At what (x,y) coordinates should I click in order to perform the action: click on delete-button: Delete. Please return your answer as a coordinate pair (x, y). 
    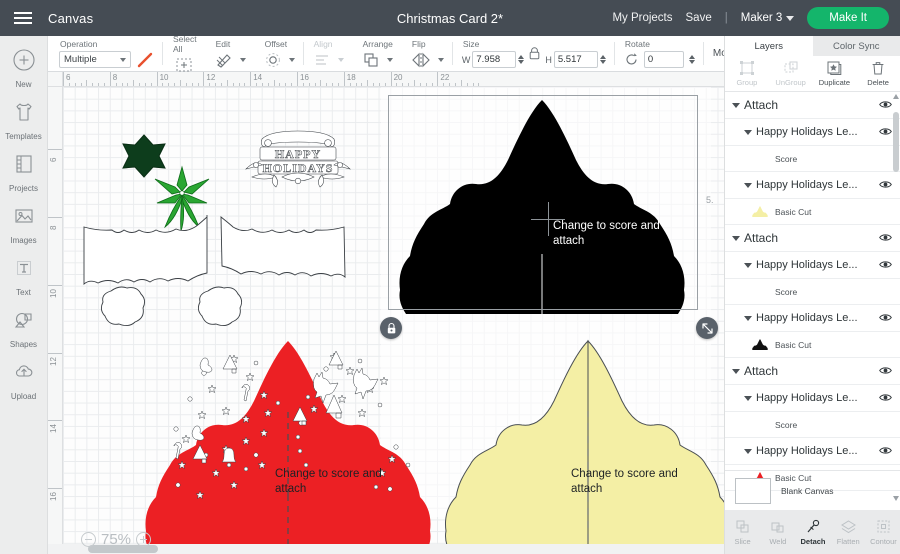
    Looking at the image, I should click on (878, 73).